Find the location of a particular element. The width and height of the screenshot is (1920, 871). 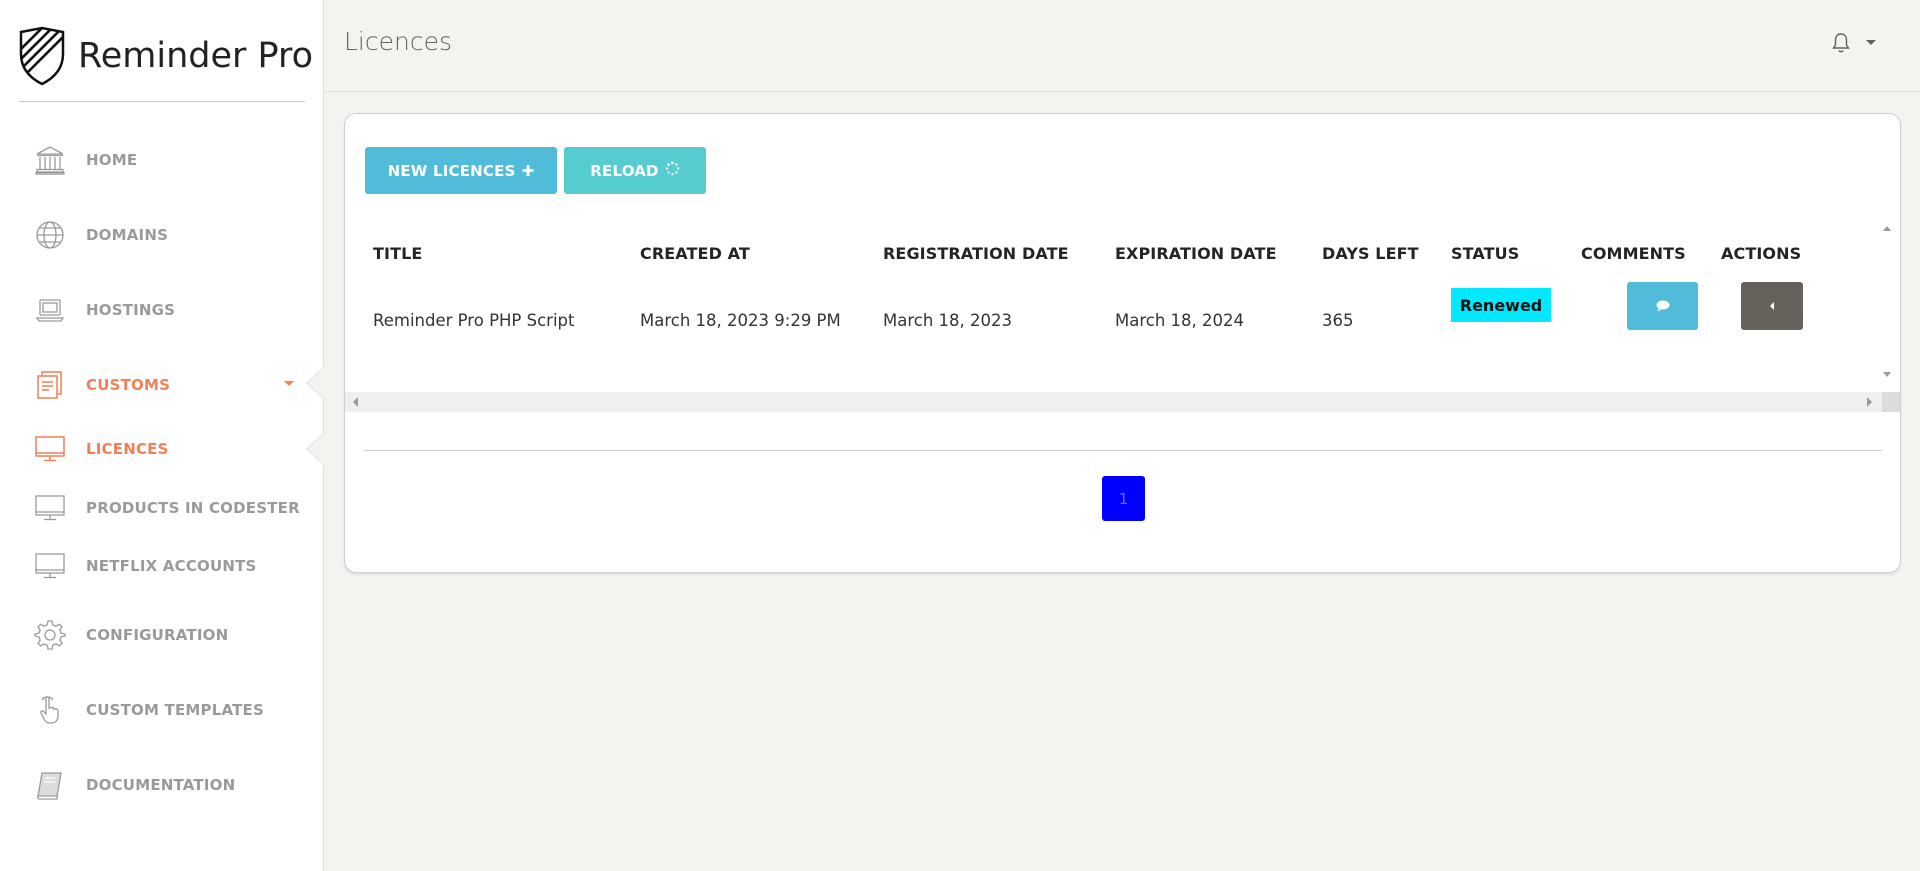

column-header-expiration-date: EXPIRATION DATE is located at coordinates (1196, 253).